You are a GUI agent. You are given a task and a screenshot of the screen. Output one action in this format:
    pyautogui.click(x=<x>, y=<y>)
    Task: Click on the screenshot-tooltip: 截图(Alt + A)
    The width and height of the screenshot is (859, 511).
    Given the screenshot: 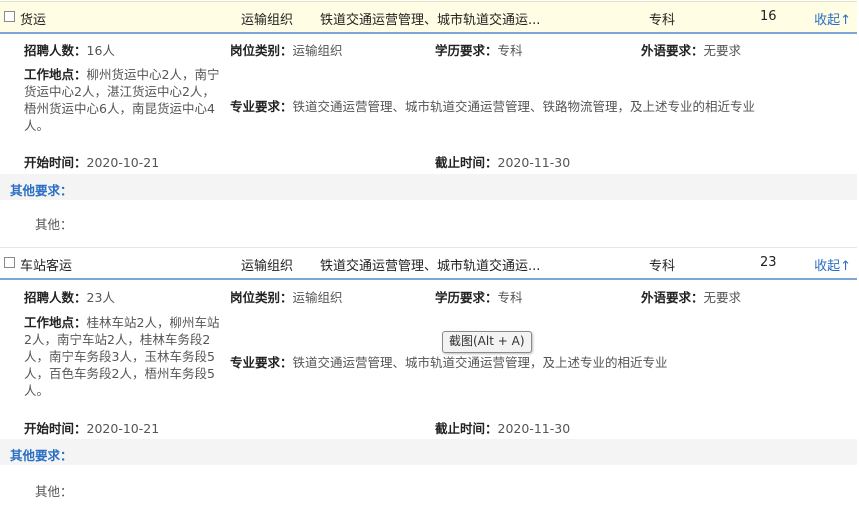 What is the action you would take?
    pyautogui.click(x=487, y=342)
    